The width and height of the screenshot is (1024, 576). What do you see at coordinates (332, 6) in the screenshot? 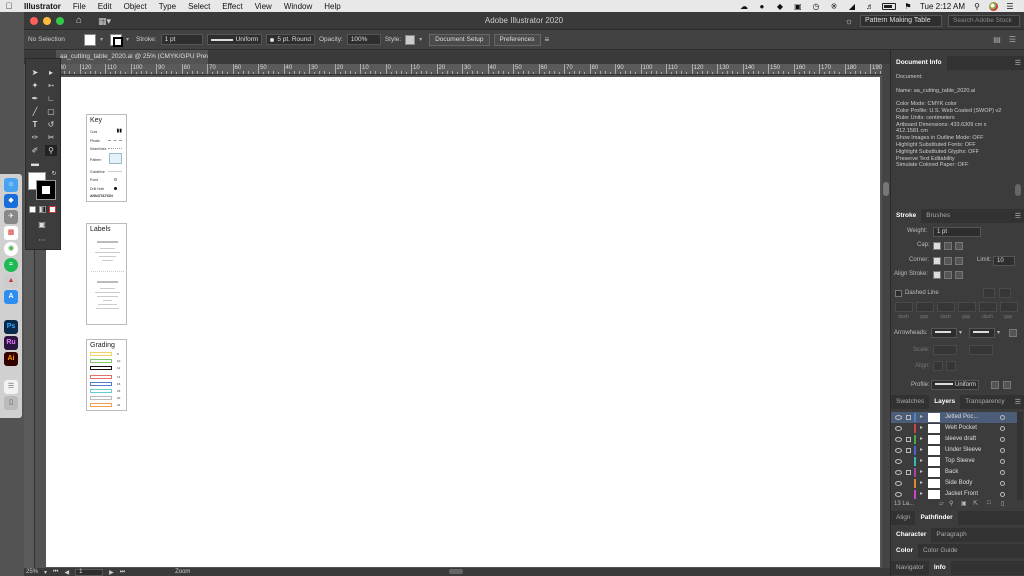
I see `menu-help: Help` at bounding box center [332, 6].